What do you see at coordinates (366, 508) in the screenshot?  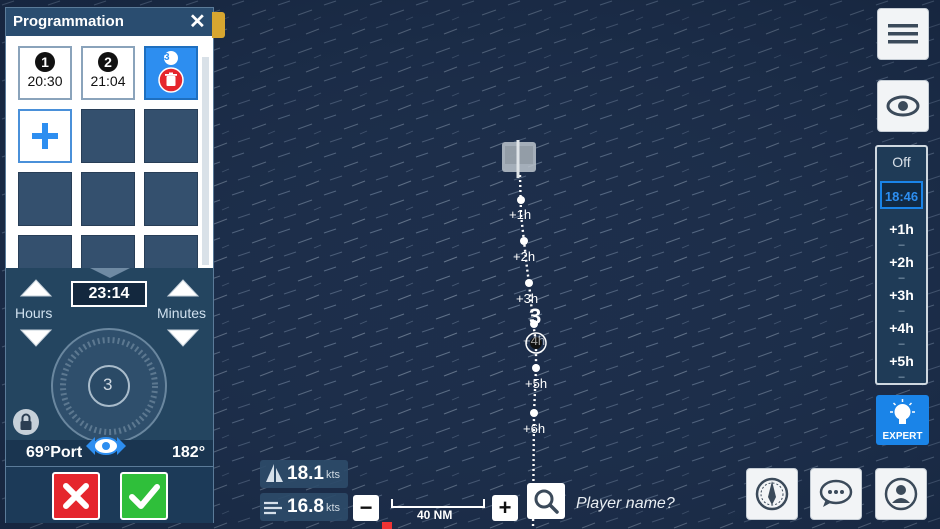 I see `zoom-out-button: −` at bounding box center [366, 508].